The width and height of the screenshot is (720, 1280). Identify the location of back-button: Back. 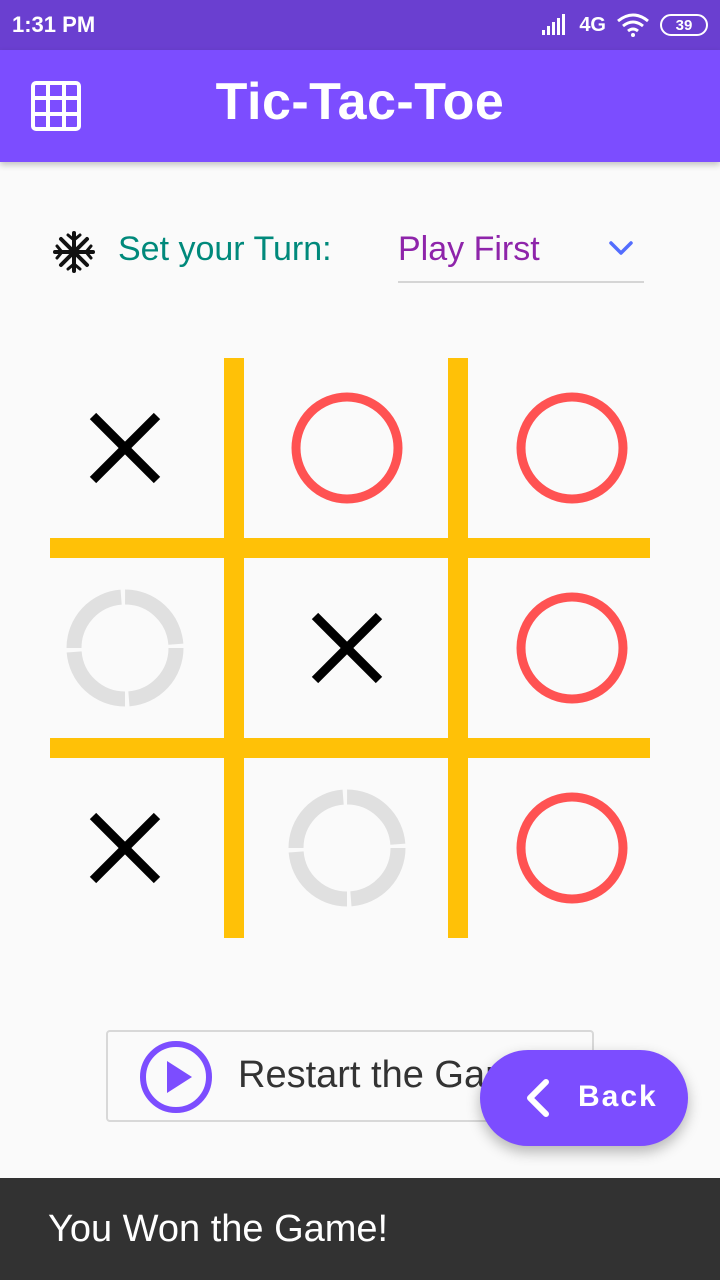
(584, 1098).